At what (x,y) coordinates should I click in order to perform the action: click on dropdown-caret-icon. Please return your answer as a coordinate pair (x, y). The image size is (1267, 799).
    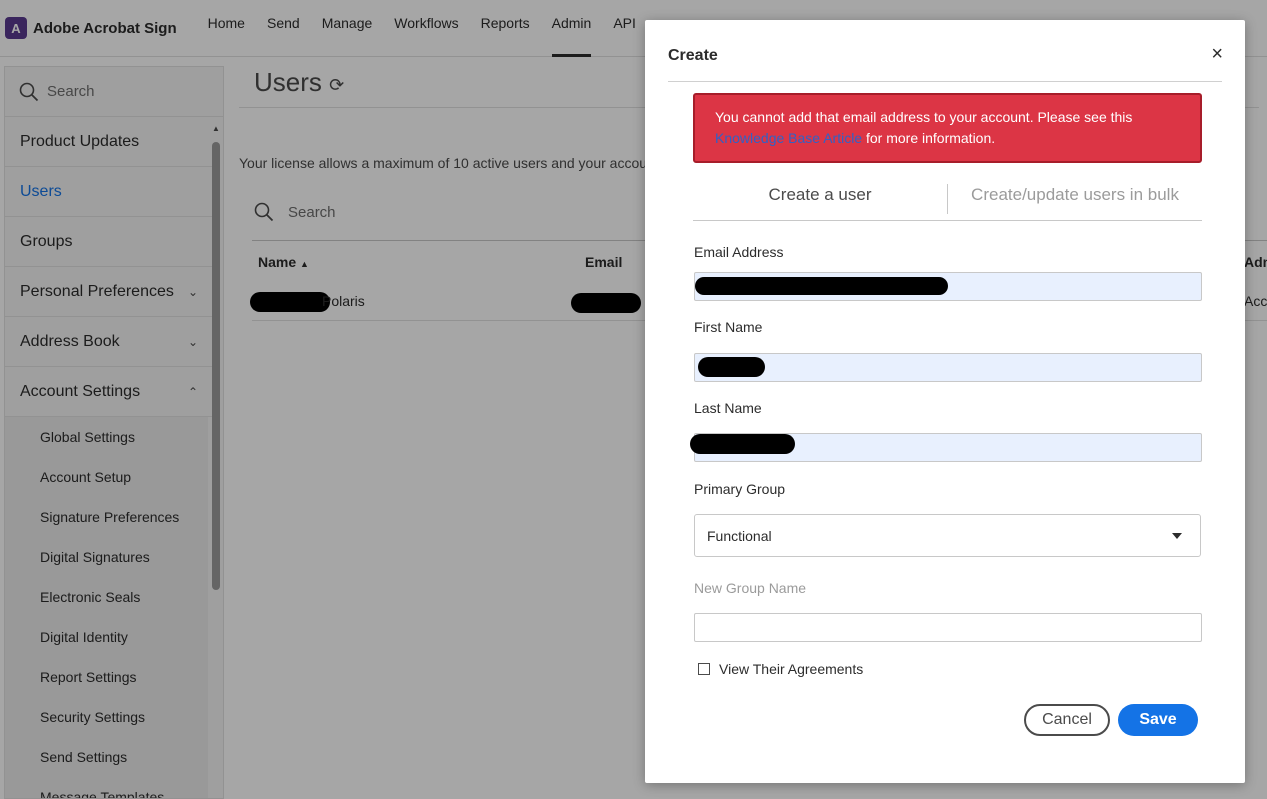
    Looking at the image, I should click on (1177, 535).